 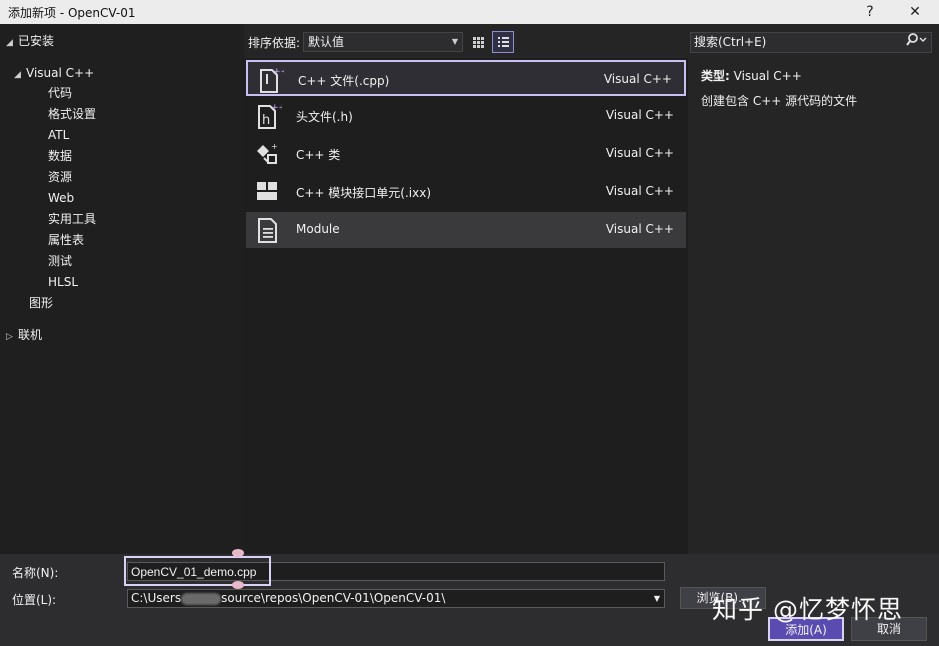 What do you see at coordinates (266, 120) in the screenshot?
I see `svg-text: h` at bounding box center [266, 120].